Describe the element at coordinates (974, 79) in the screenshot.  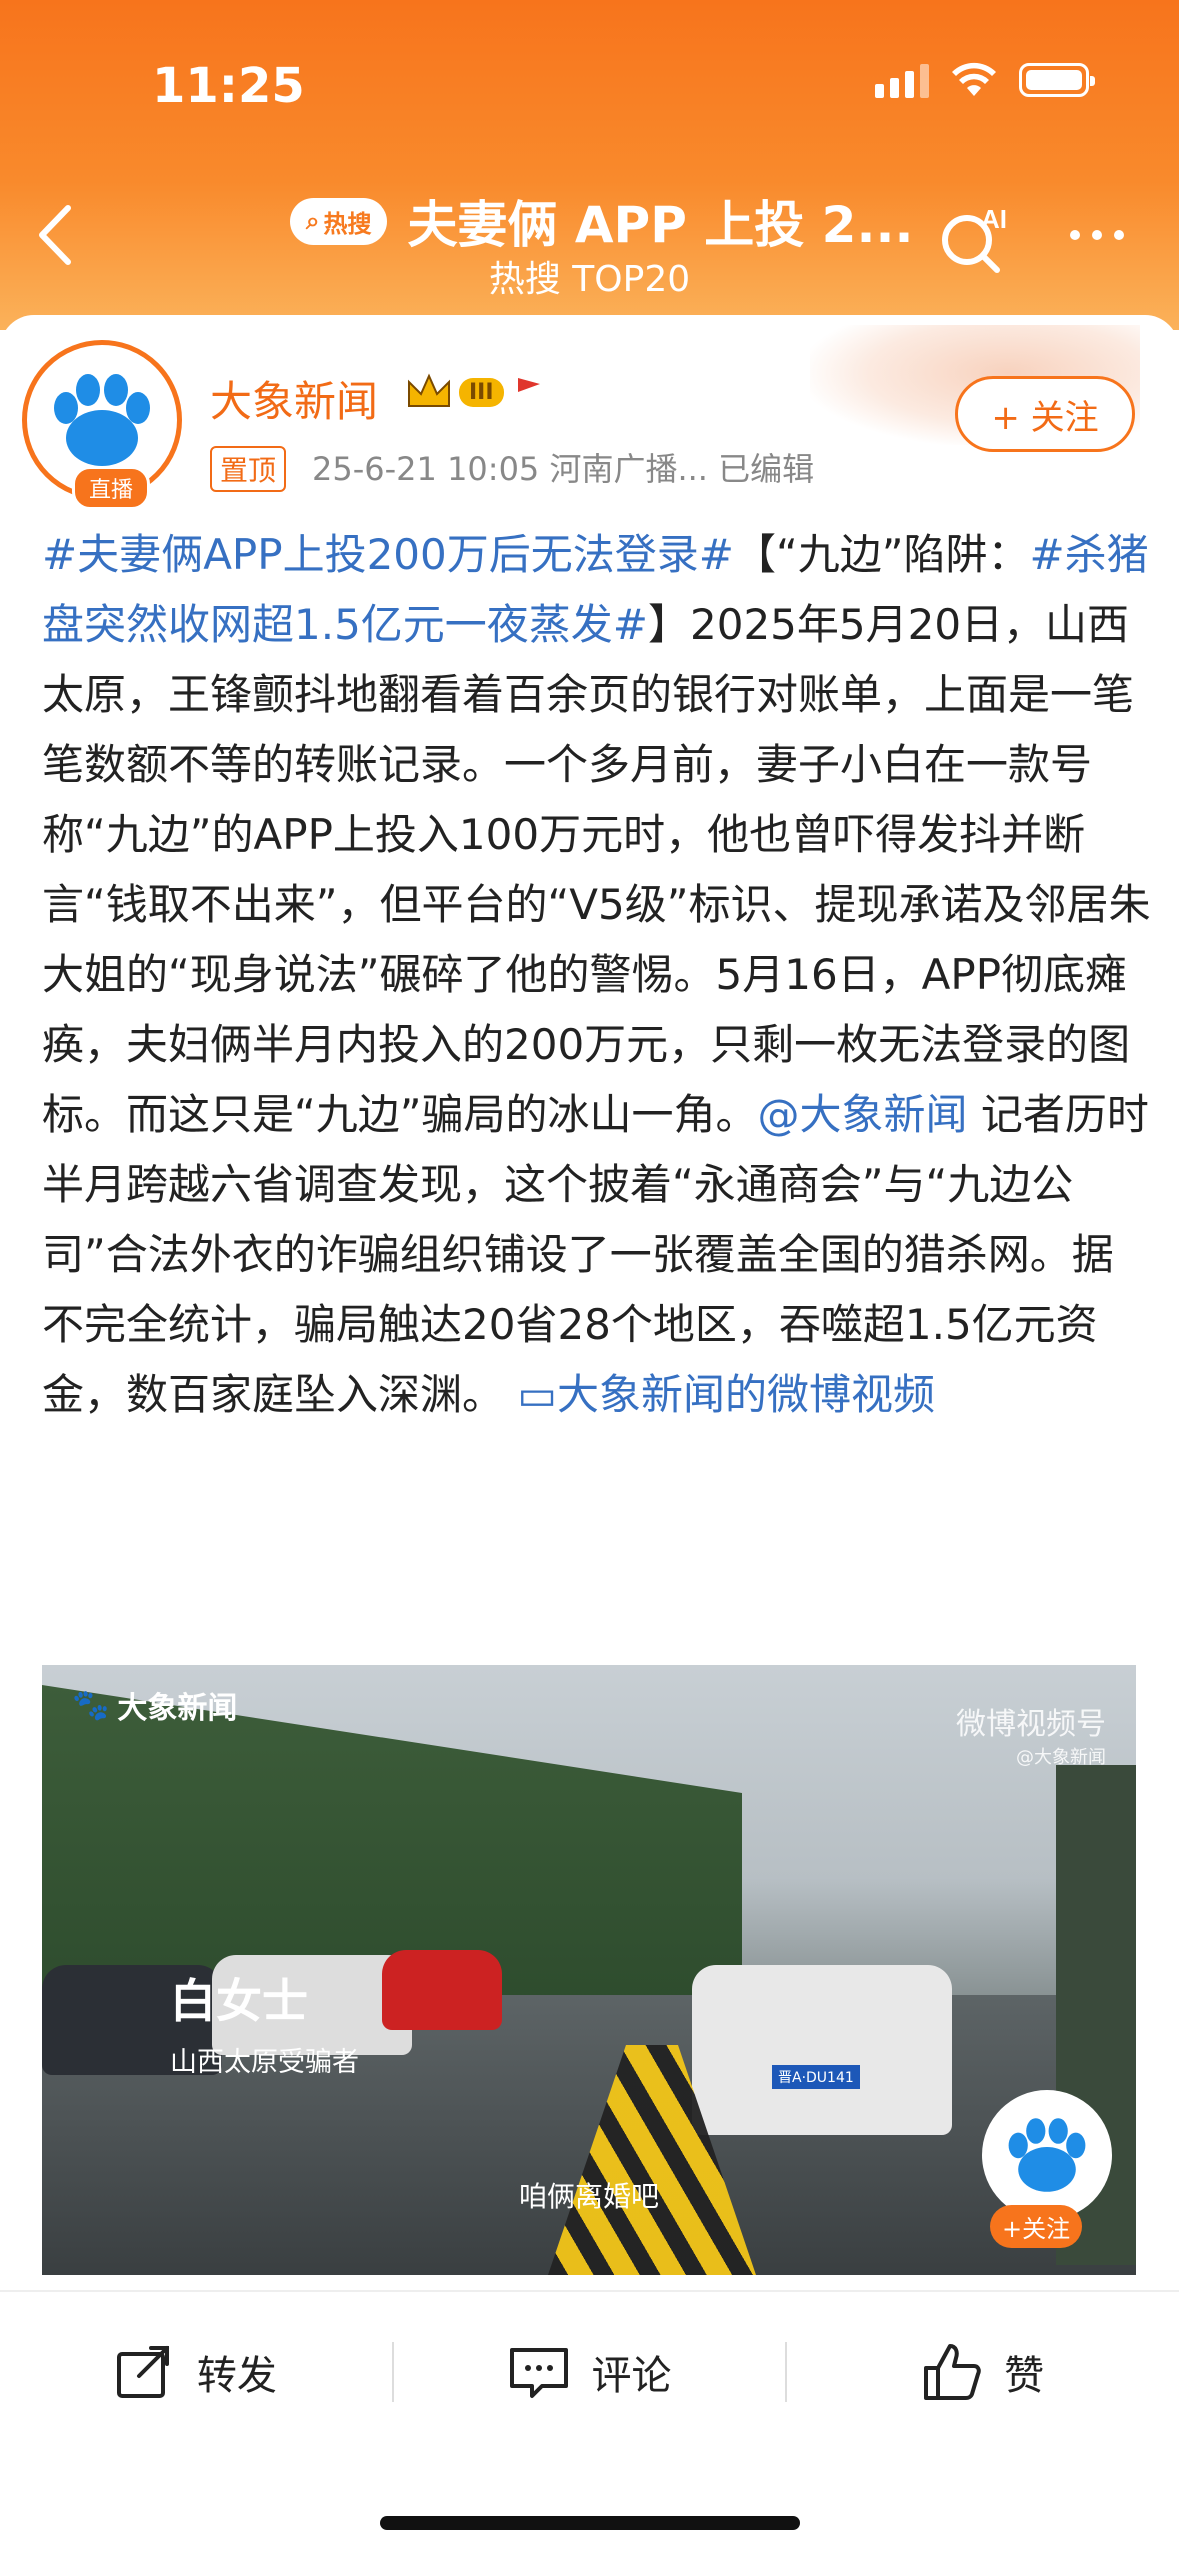
I see `wifi-icon` at that location.